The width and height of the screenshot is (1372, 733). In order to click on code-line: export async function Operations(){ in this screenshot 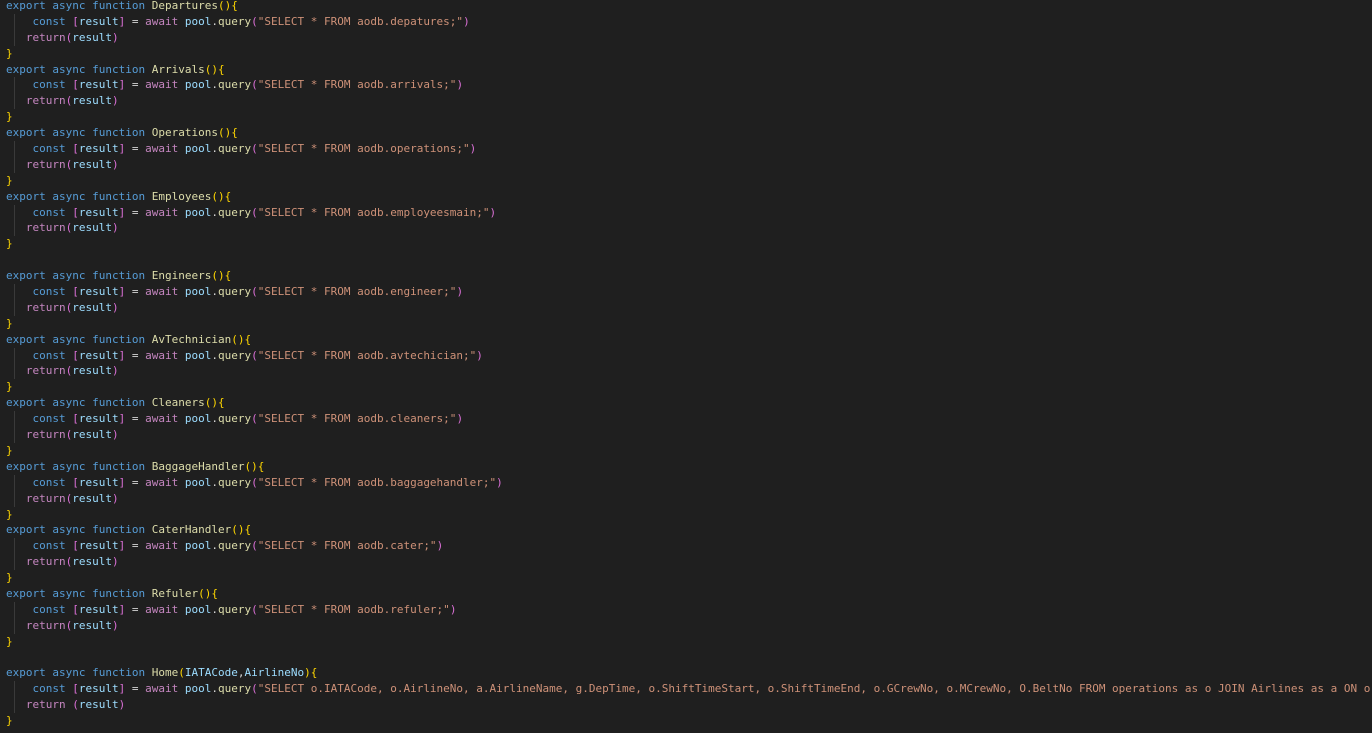, I will do `click(689, 133)`.